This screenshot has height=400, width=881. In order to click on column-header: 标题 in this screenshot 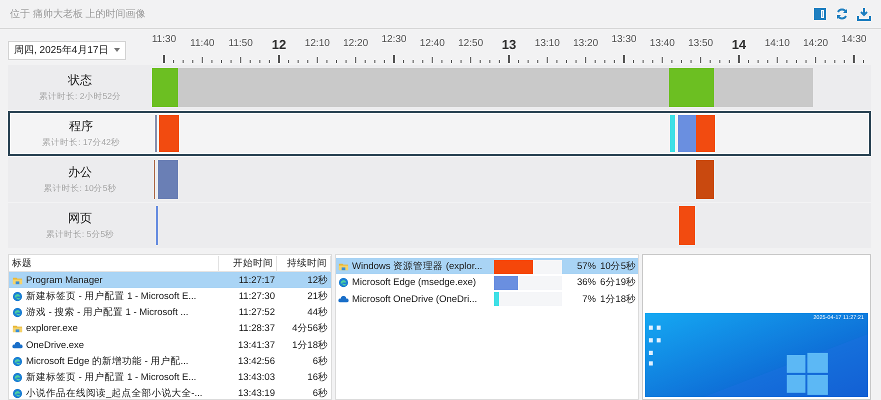, I will do `click(114, 264)`.